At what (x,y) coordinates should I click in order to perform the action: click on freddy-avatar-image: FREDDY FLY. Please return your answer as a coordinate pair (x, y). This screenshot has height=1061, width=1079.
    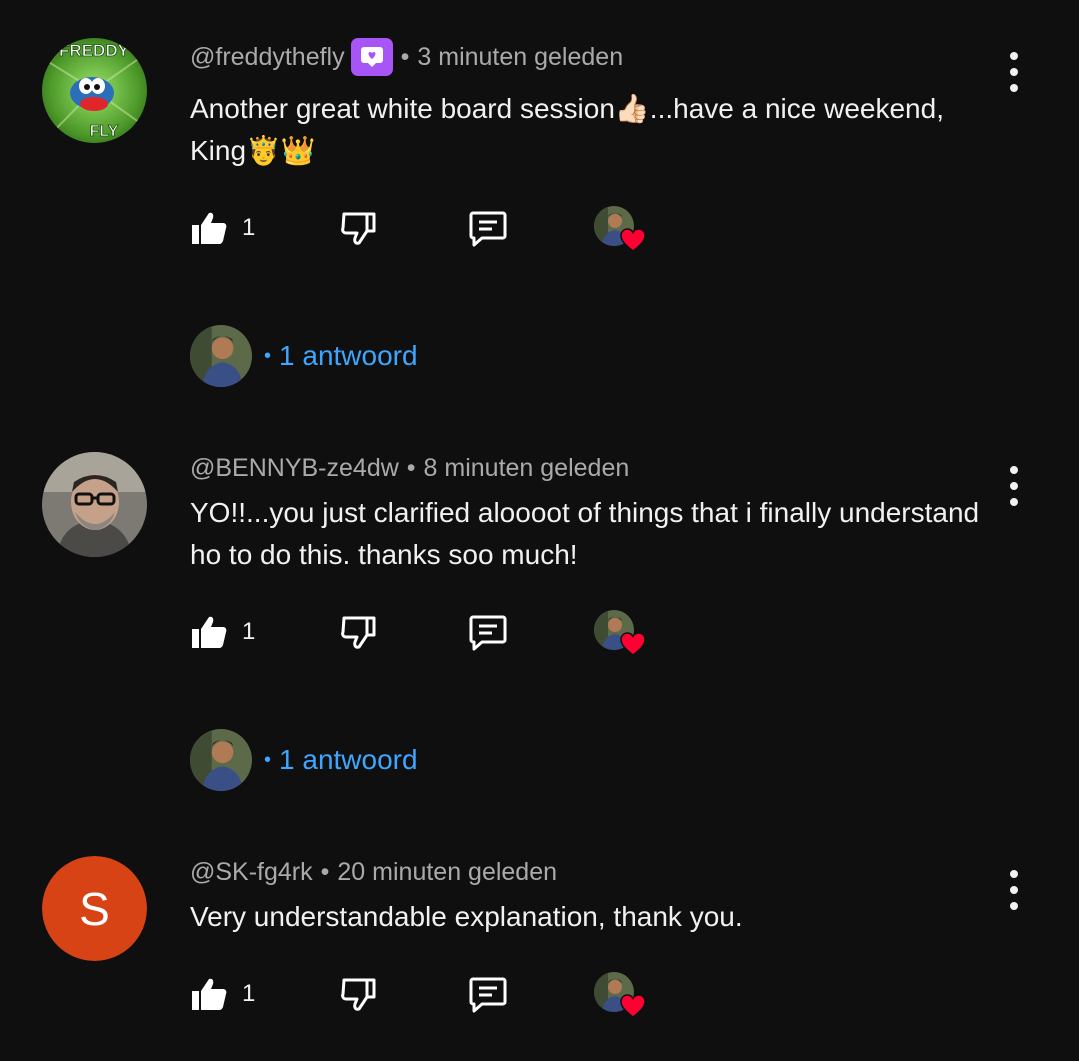
    Looking at the image, I should click on (94, 90).